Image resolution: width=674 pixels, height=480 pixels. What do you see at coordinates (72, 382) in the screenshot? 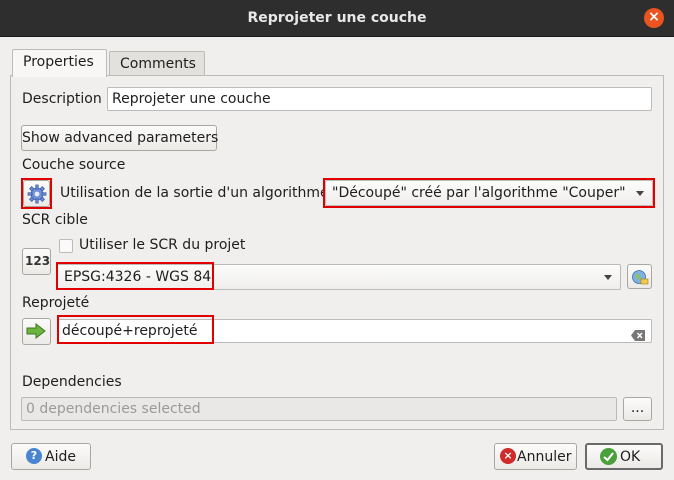
I see `dependencies-label: Dependencies` at bounding box center [72, 382].